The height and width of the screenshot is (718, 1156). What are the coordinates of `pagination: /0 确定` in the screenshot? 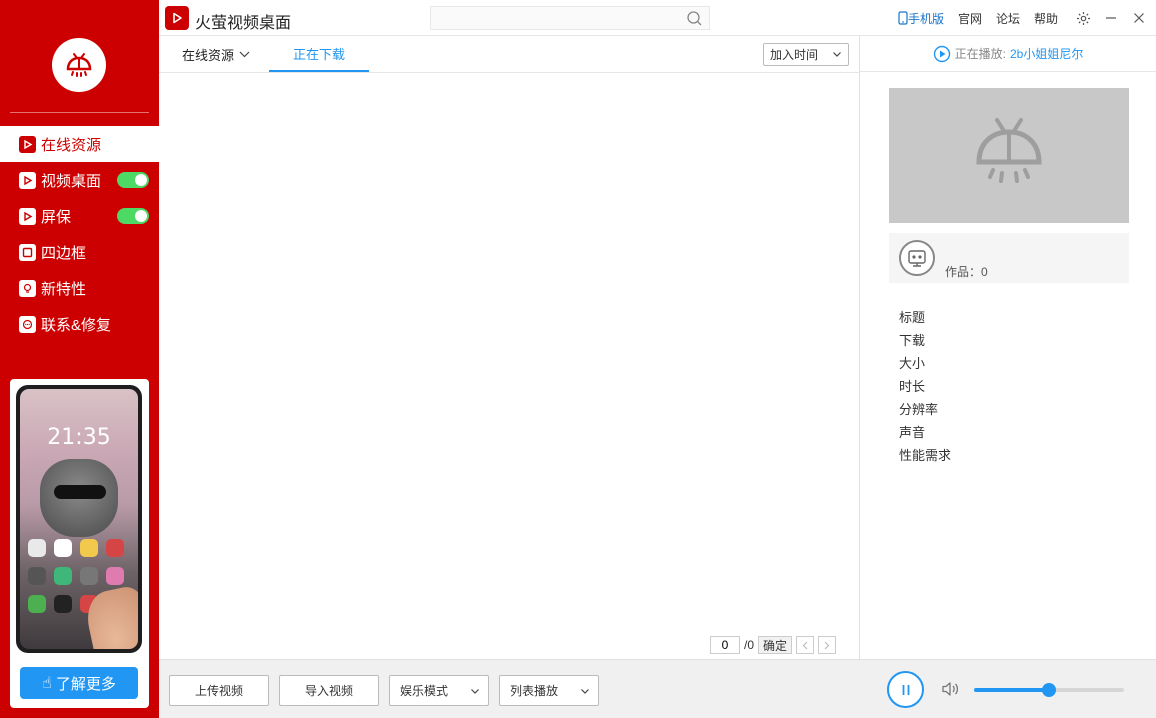 It's located at (773, 645).